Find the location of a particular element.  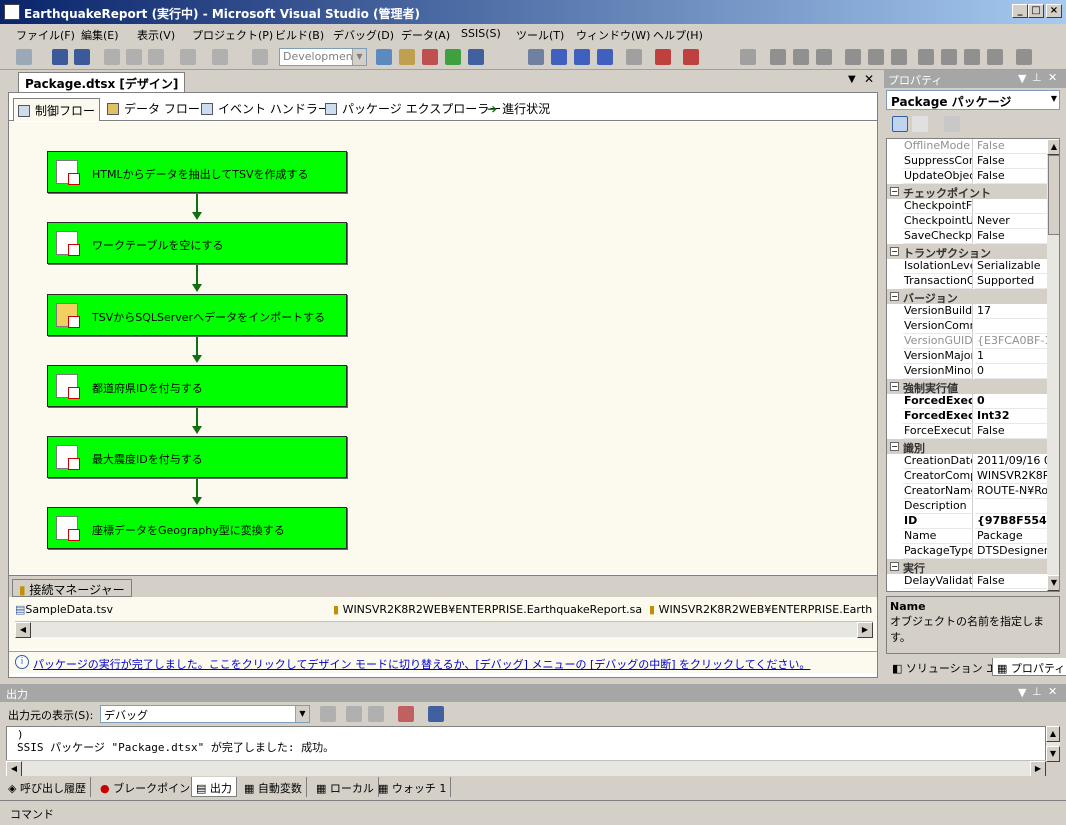

tab-connection-managers: ▮ 接続マネージャー is located at coordinates (72, 588).